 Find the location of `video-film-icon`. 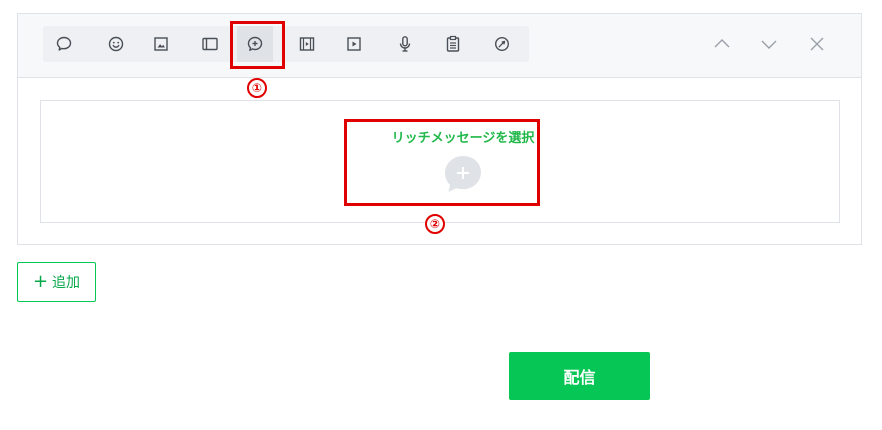

video-film-icon is located at coordinates (307, 44).